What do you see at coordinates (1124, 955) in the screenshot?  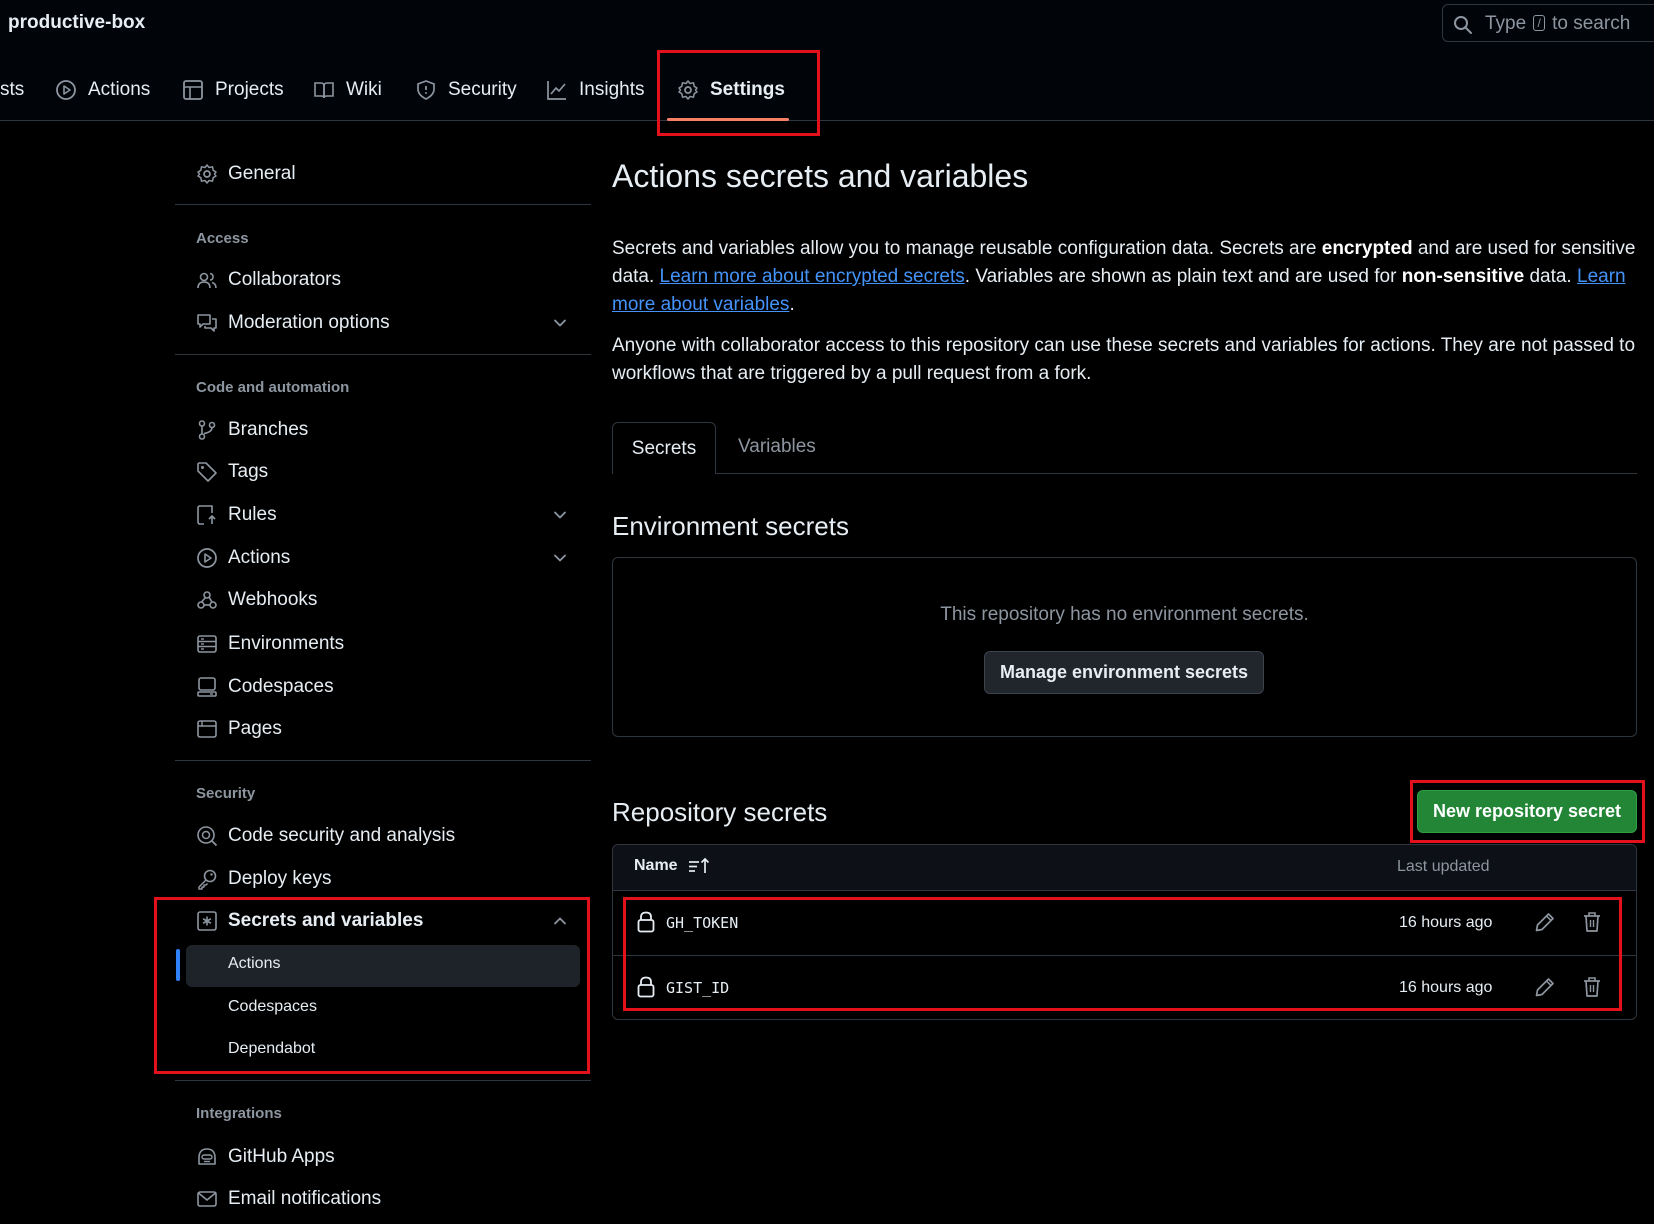 I see `row-divider` at bounding box center [1124, 955].